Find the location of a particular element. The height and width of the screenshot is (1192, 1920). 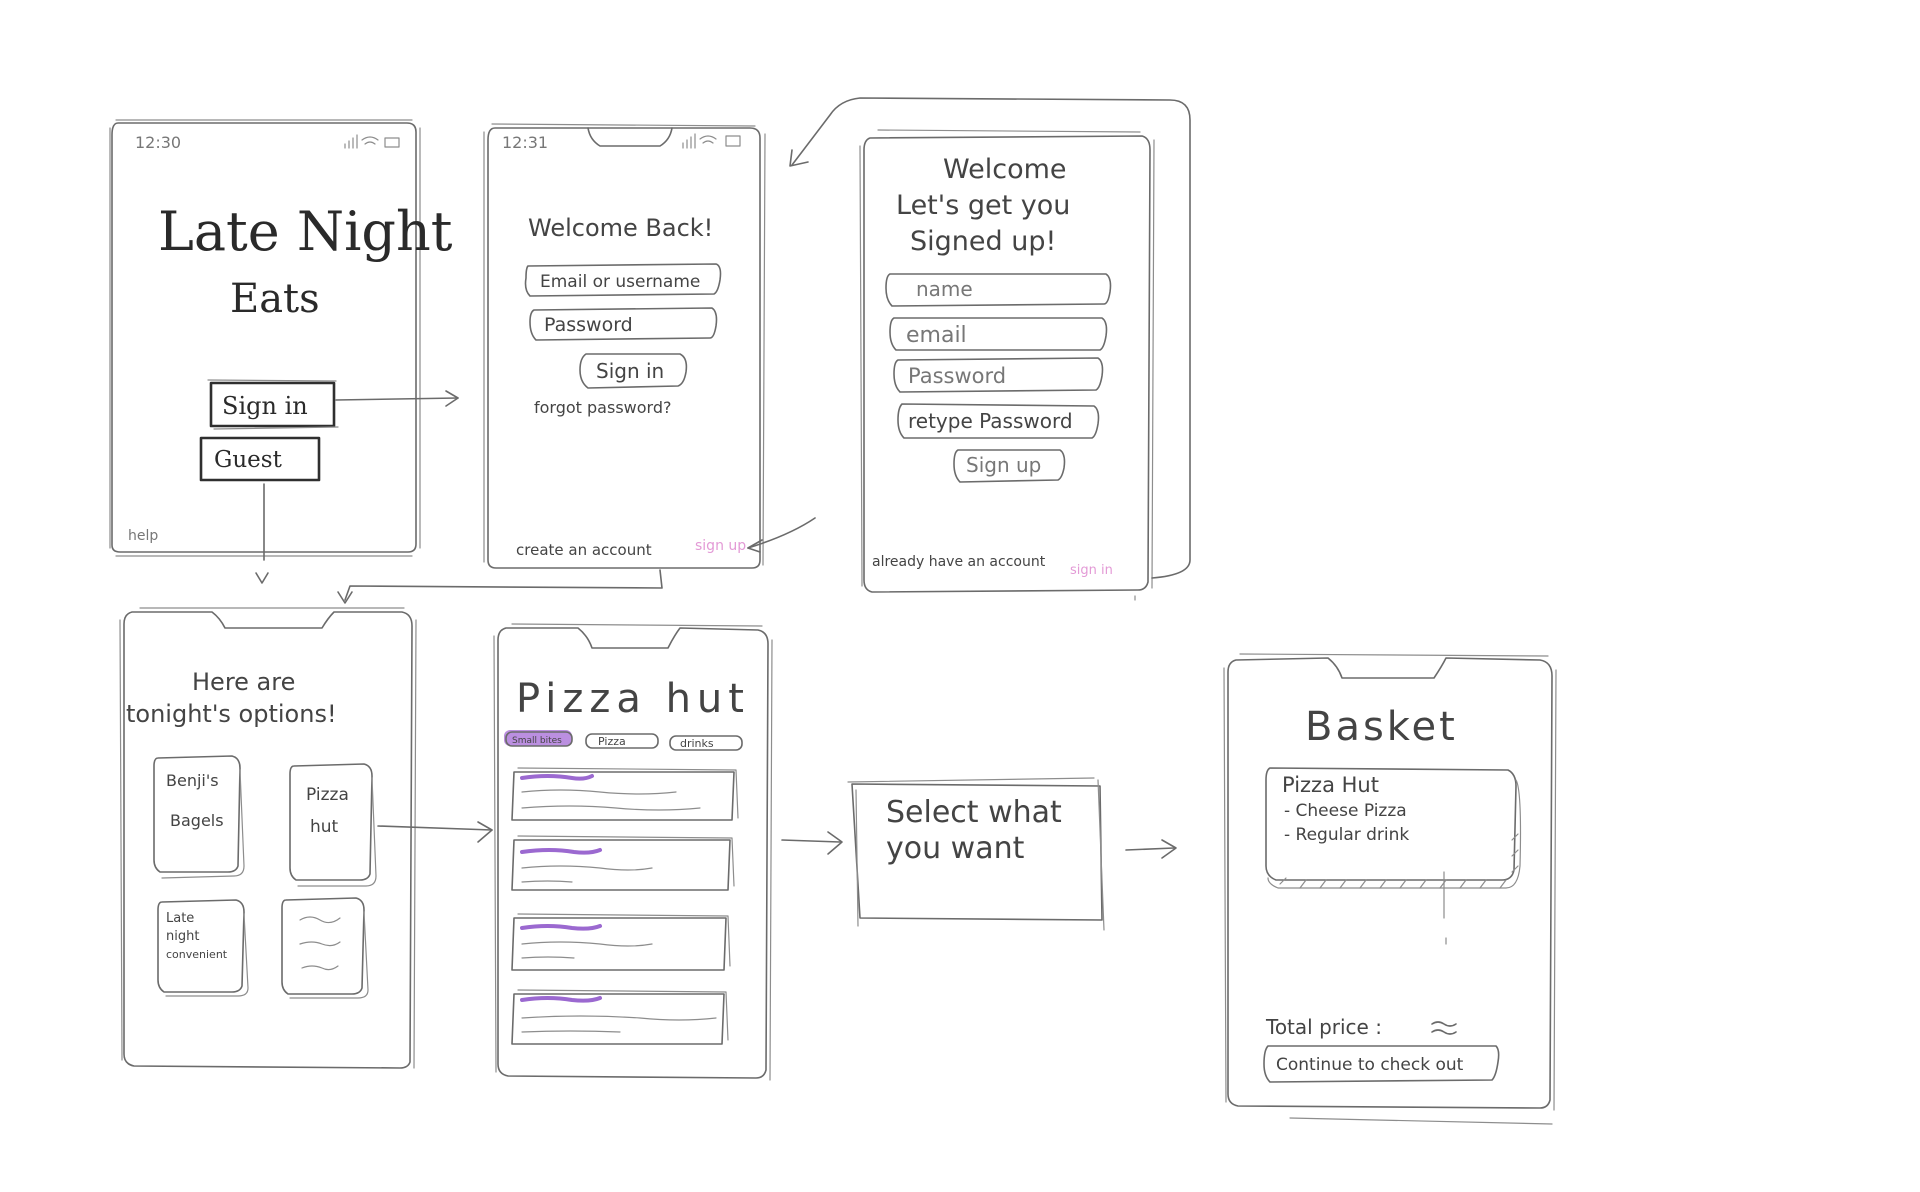

arrow-menu-to-select is located at coordinates (812, 843).